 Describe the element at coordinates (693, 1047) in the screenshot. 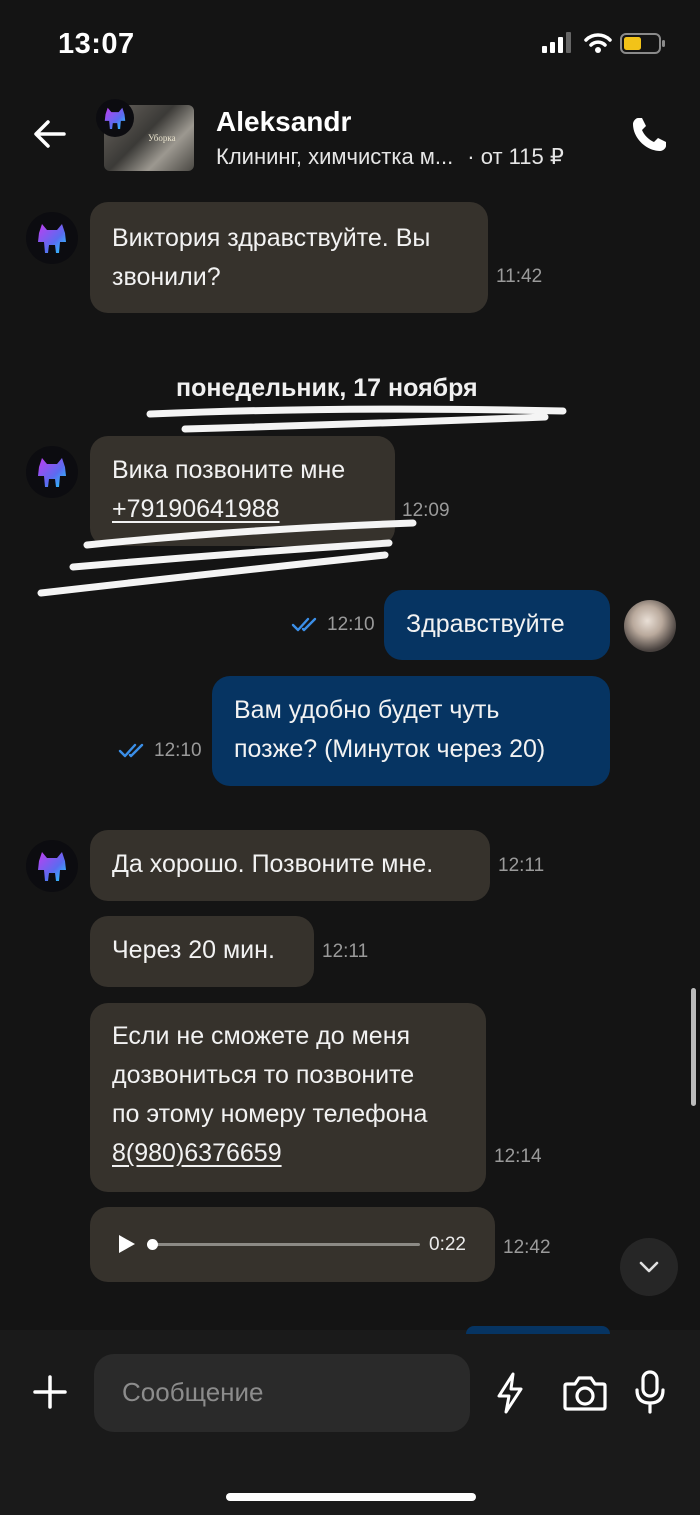

I see `scrollbar` at that location.